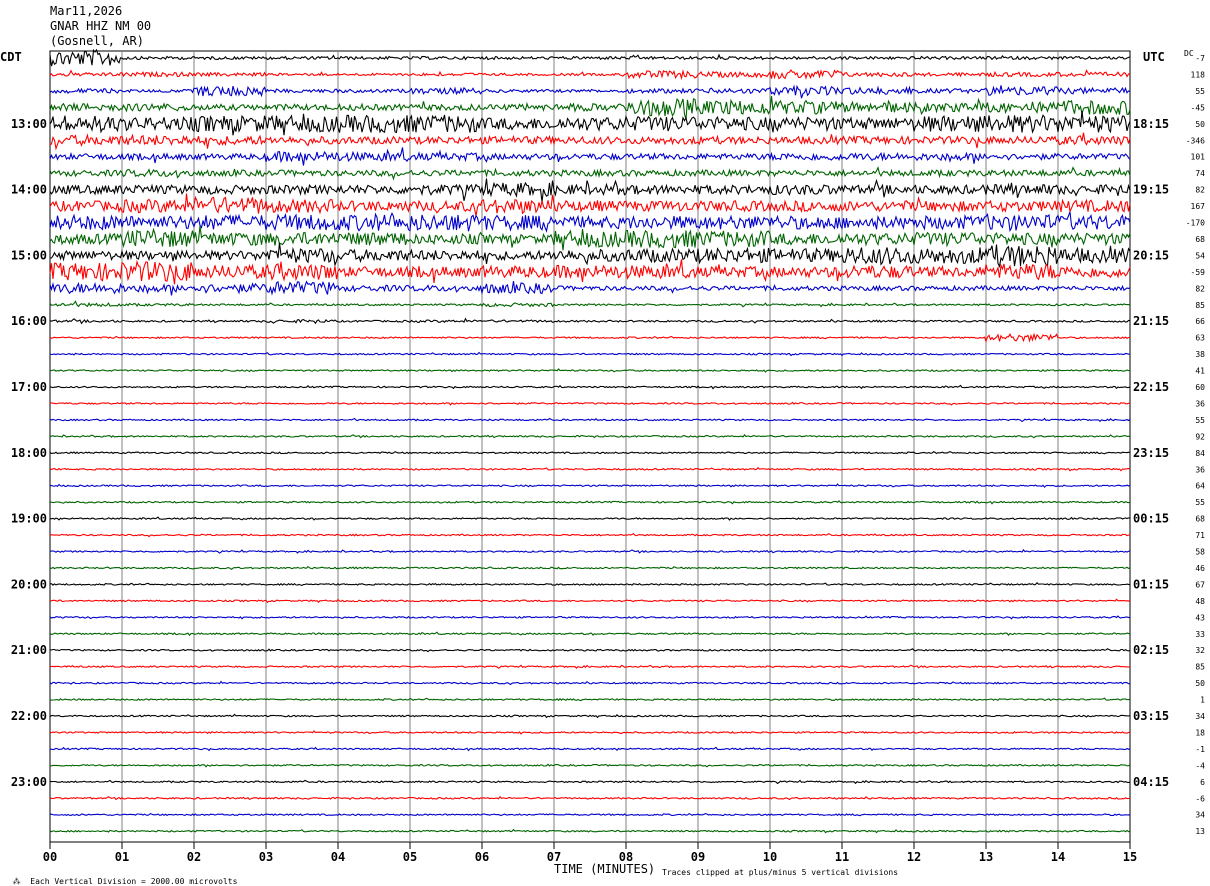  I want to click on cdt-hour-label: 15:00, so click(29, 255).